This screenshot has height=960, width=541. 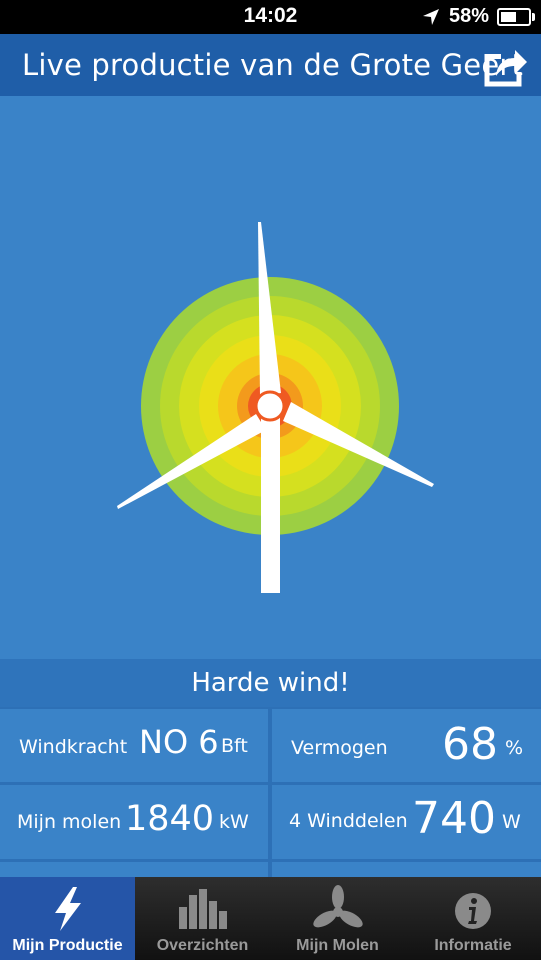 I want to click on location-arrow-icon, so click(x=430, y=16).